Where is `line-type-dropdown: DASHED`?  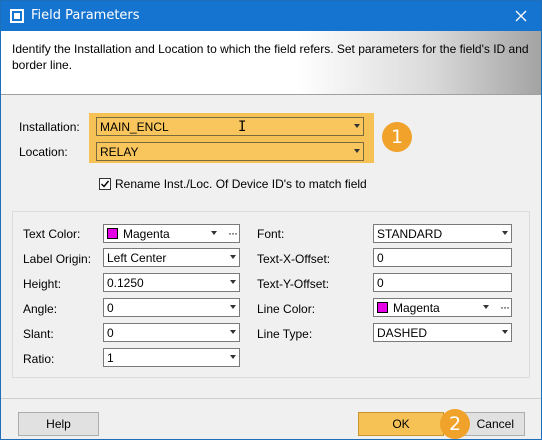 line-type-dropdown: DASHED is located at coordinates (442, 332).